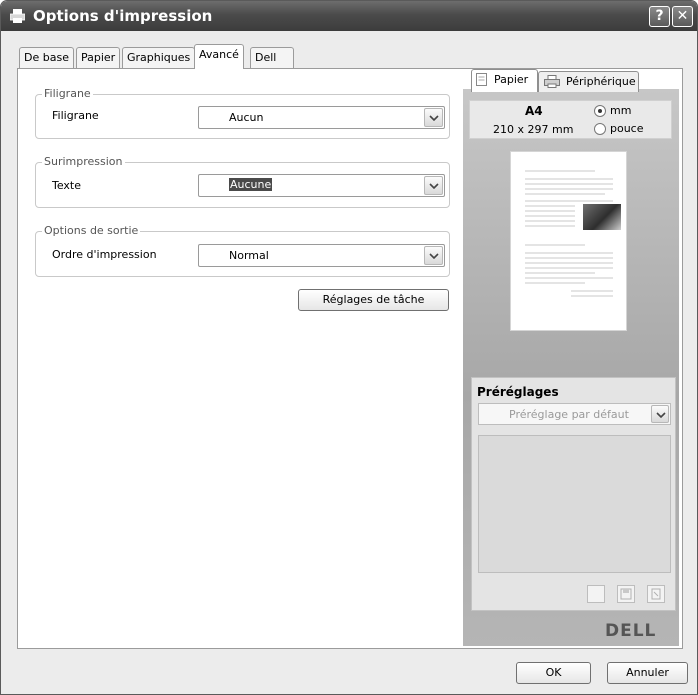 This screenshot has height=695, width=698. What do you see at coordinates (251, 184) in the screenshot?
I see `overlay-value: Aucune` at bounding box center [251, 184].